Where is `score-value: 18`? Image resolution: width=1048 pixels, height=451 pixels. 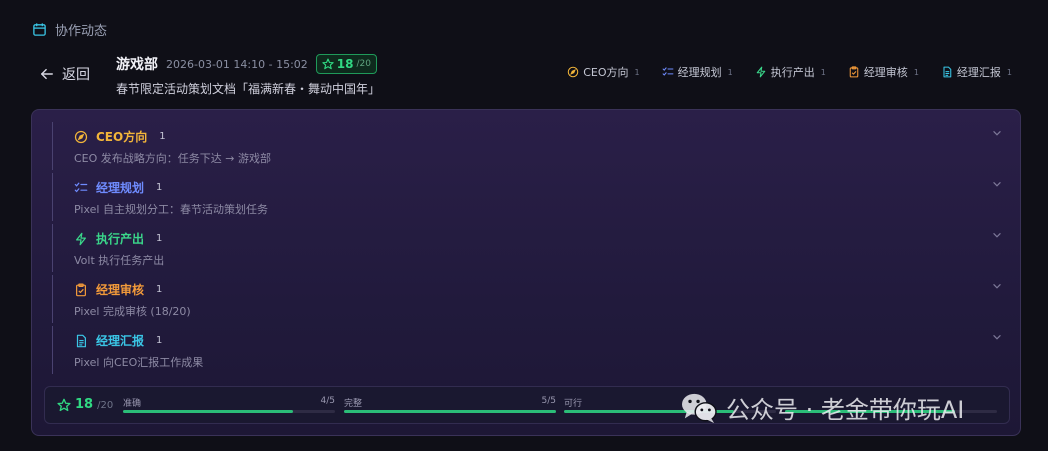
score-value: 18 is located at coordinates (345, 64).